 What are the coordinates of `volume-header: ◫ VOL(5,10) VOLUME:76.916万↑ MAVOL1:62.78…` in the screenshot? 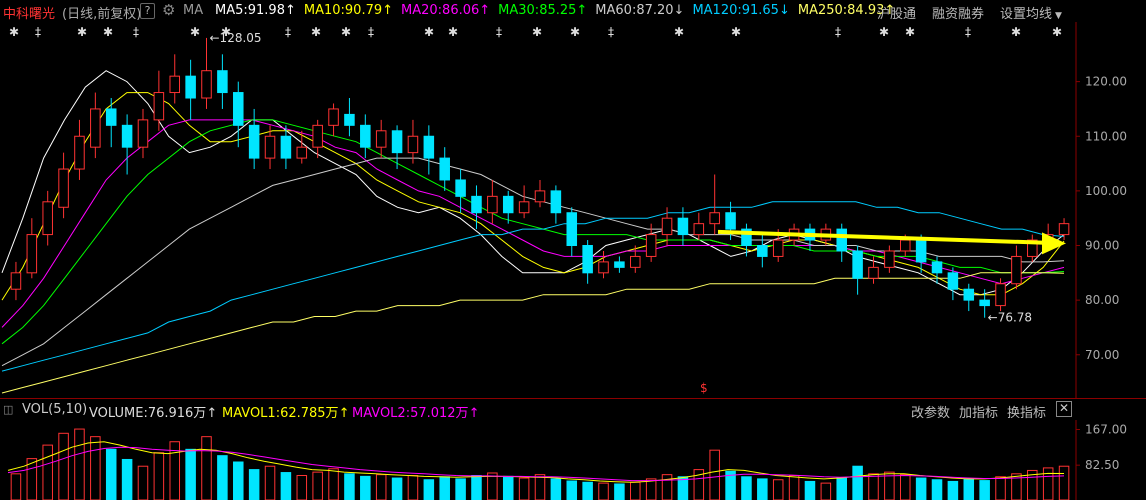 It's located at (573, 409).